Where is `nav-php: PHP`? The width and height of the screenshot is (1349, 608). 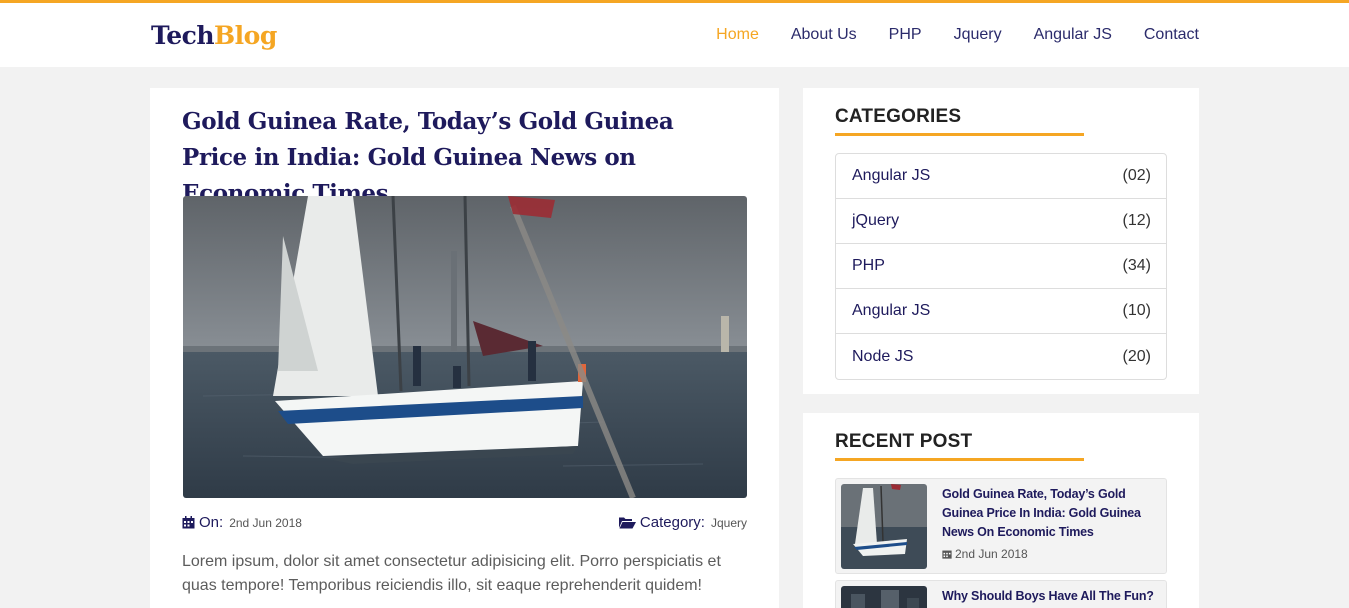 nav-php: PHP is located at coordinates (905, 35).